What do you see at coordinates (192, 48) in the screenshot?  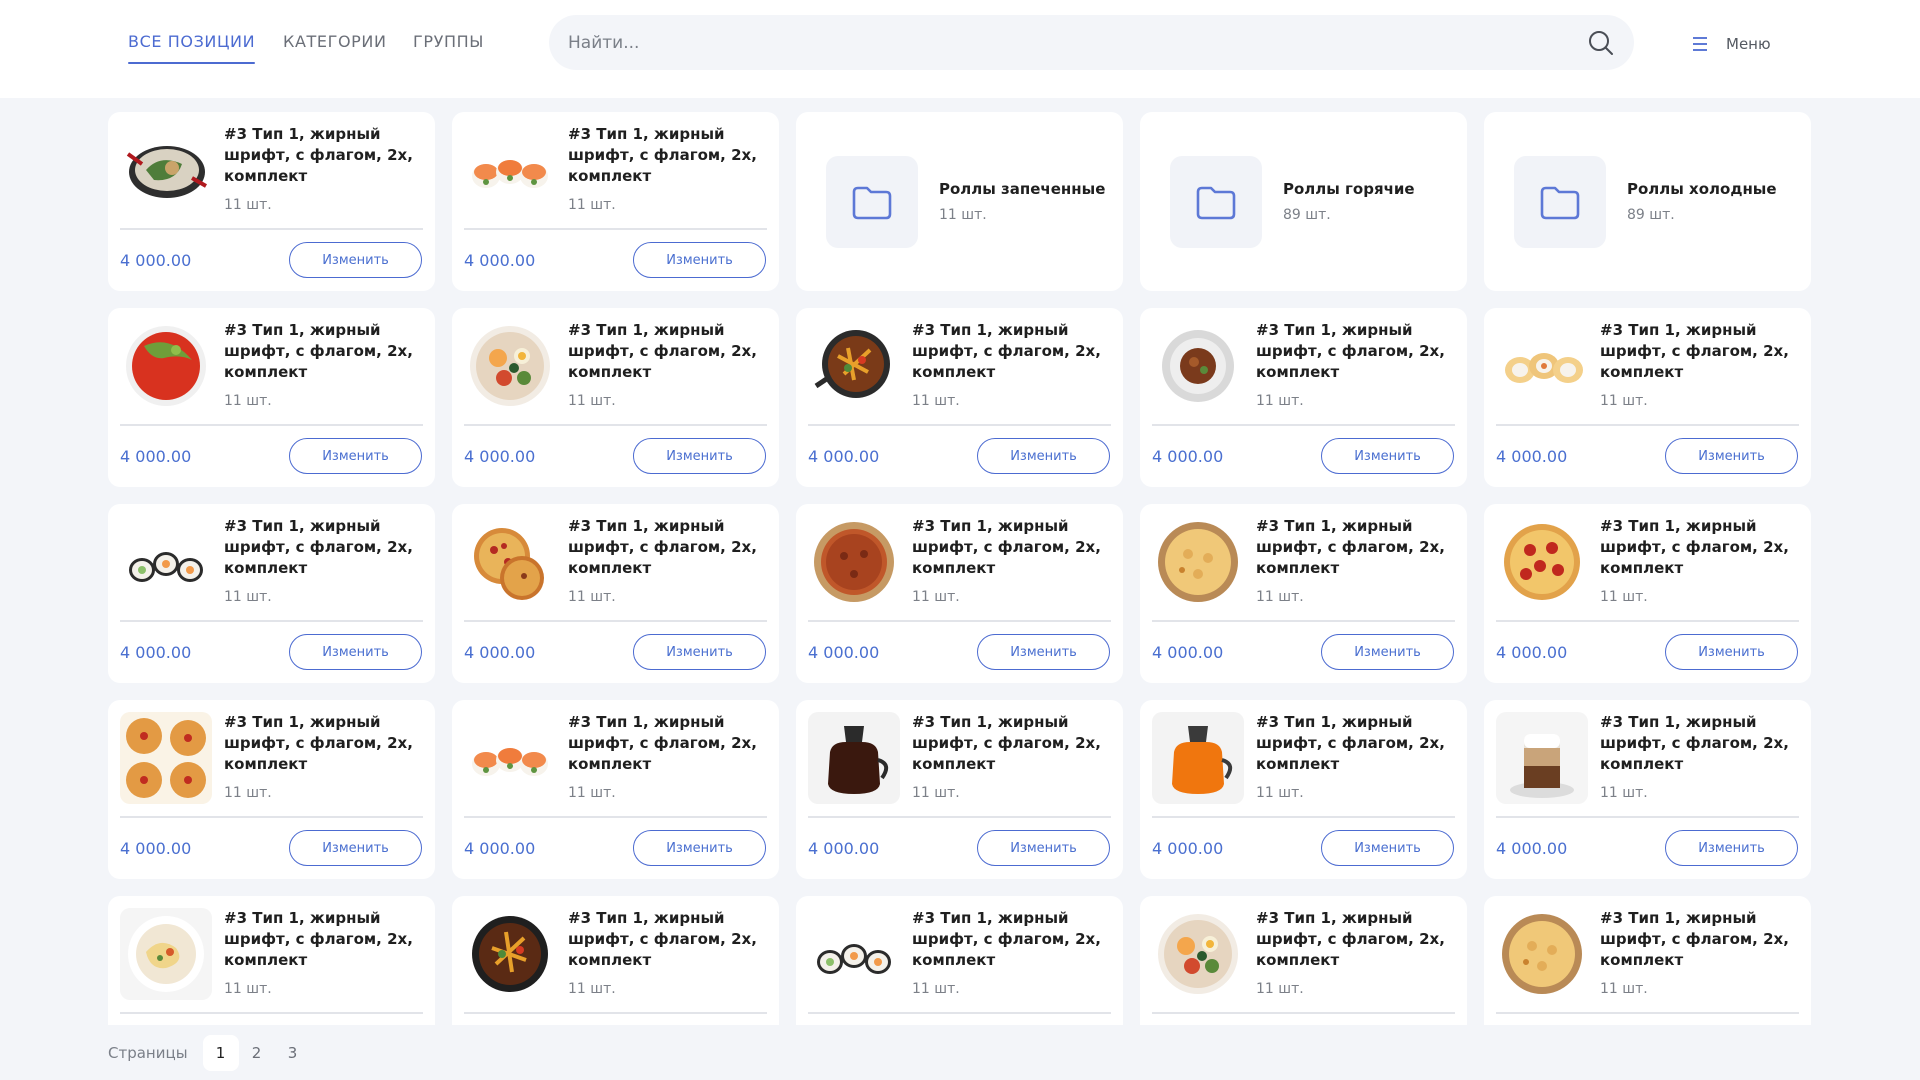 I see `tab-all-positions: Все позиции` at bounding box center [192, 48].